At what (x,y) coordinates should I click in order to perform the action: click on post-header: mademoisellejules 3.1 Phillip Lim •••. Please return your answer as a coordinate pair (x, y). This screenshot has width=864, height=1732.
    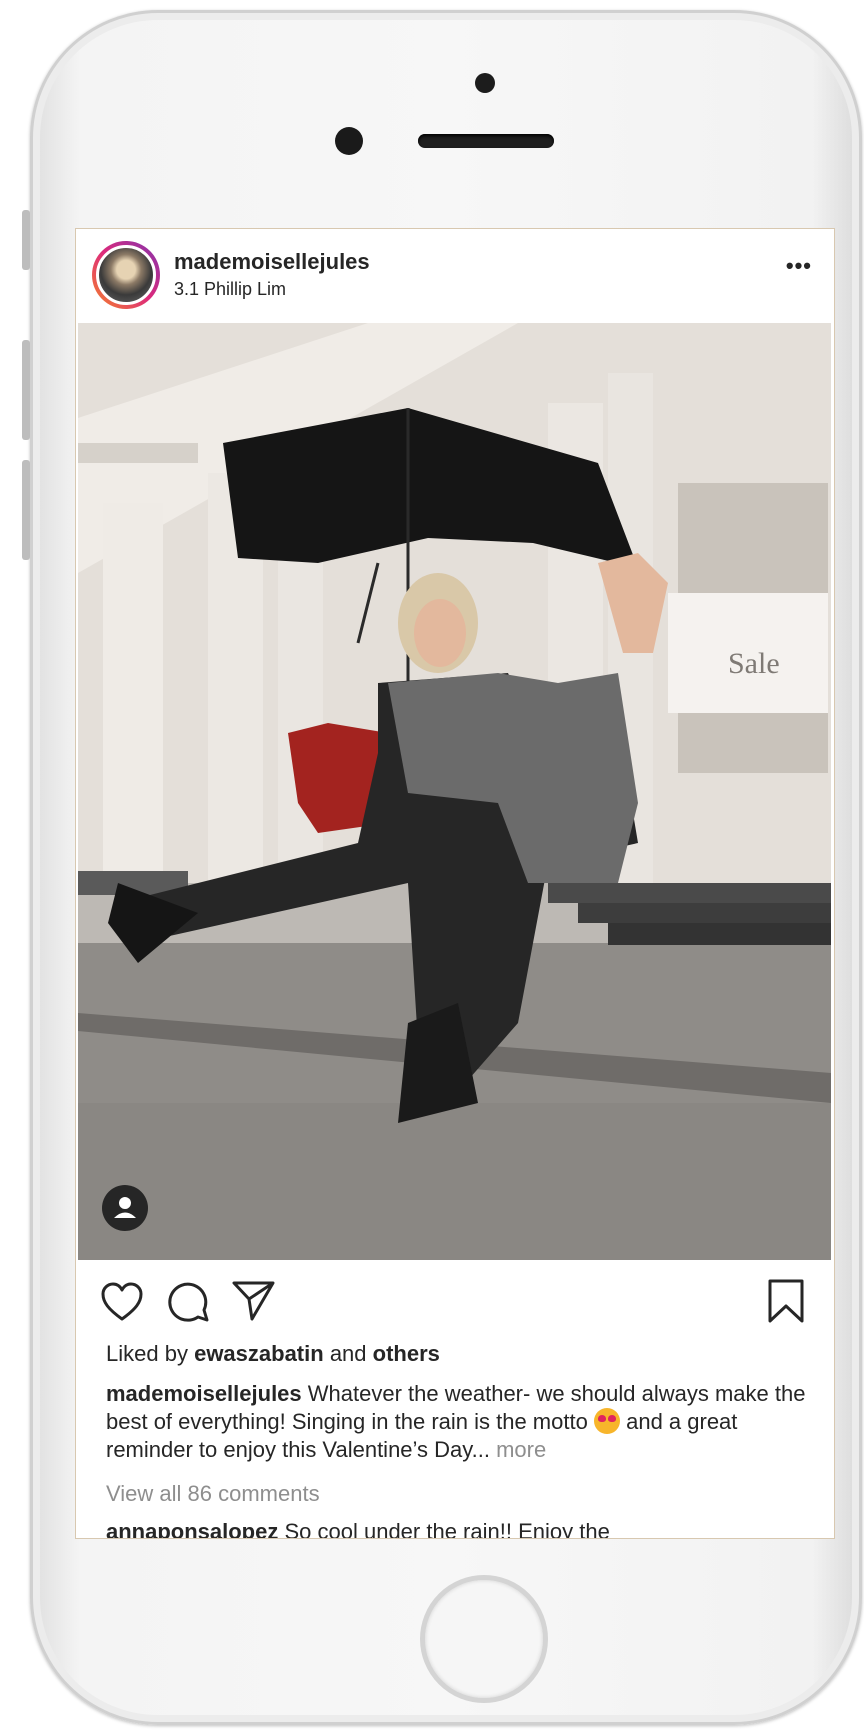
    Looking at the image, I should click on (455, 276).